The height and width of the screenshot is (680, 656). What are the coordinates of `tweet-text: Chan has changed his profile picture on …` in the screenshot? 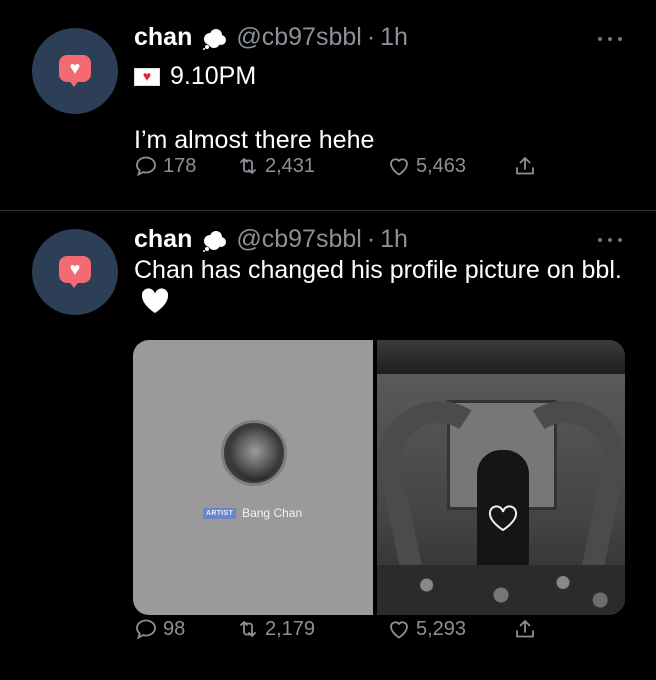 It's located at (379, 287).